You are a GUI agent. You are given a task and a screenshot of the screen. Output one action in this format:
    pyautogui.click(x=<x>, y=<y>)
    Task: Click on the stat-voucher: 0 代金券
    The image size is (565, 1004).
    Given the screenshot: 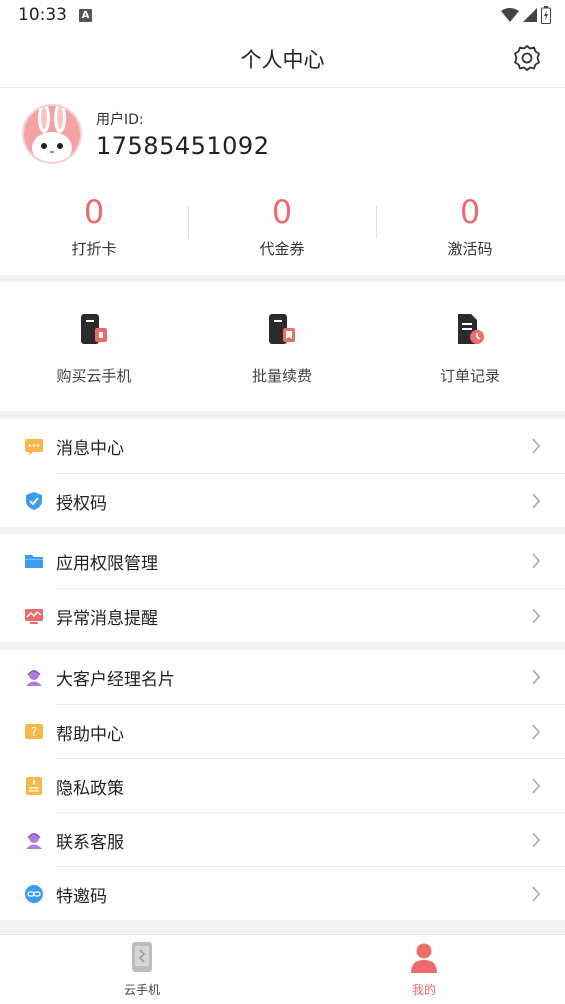 What is the action you would take?
    pyautogui.click(x=282, y=225)
    